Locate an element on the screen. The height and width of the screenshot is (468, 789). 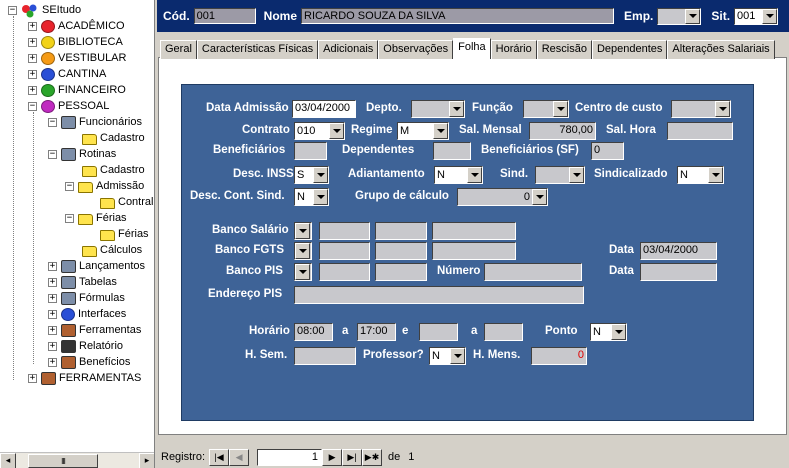
banco-pis-select is located at coordinates (303, 272).